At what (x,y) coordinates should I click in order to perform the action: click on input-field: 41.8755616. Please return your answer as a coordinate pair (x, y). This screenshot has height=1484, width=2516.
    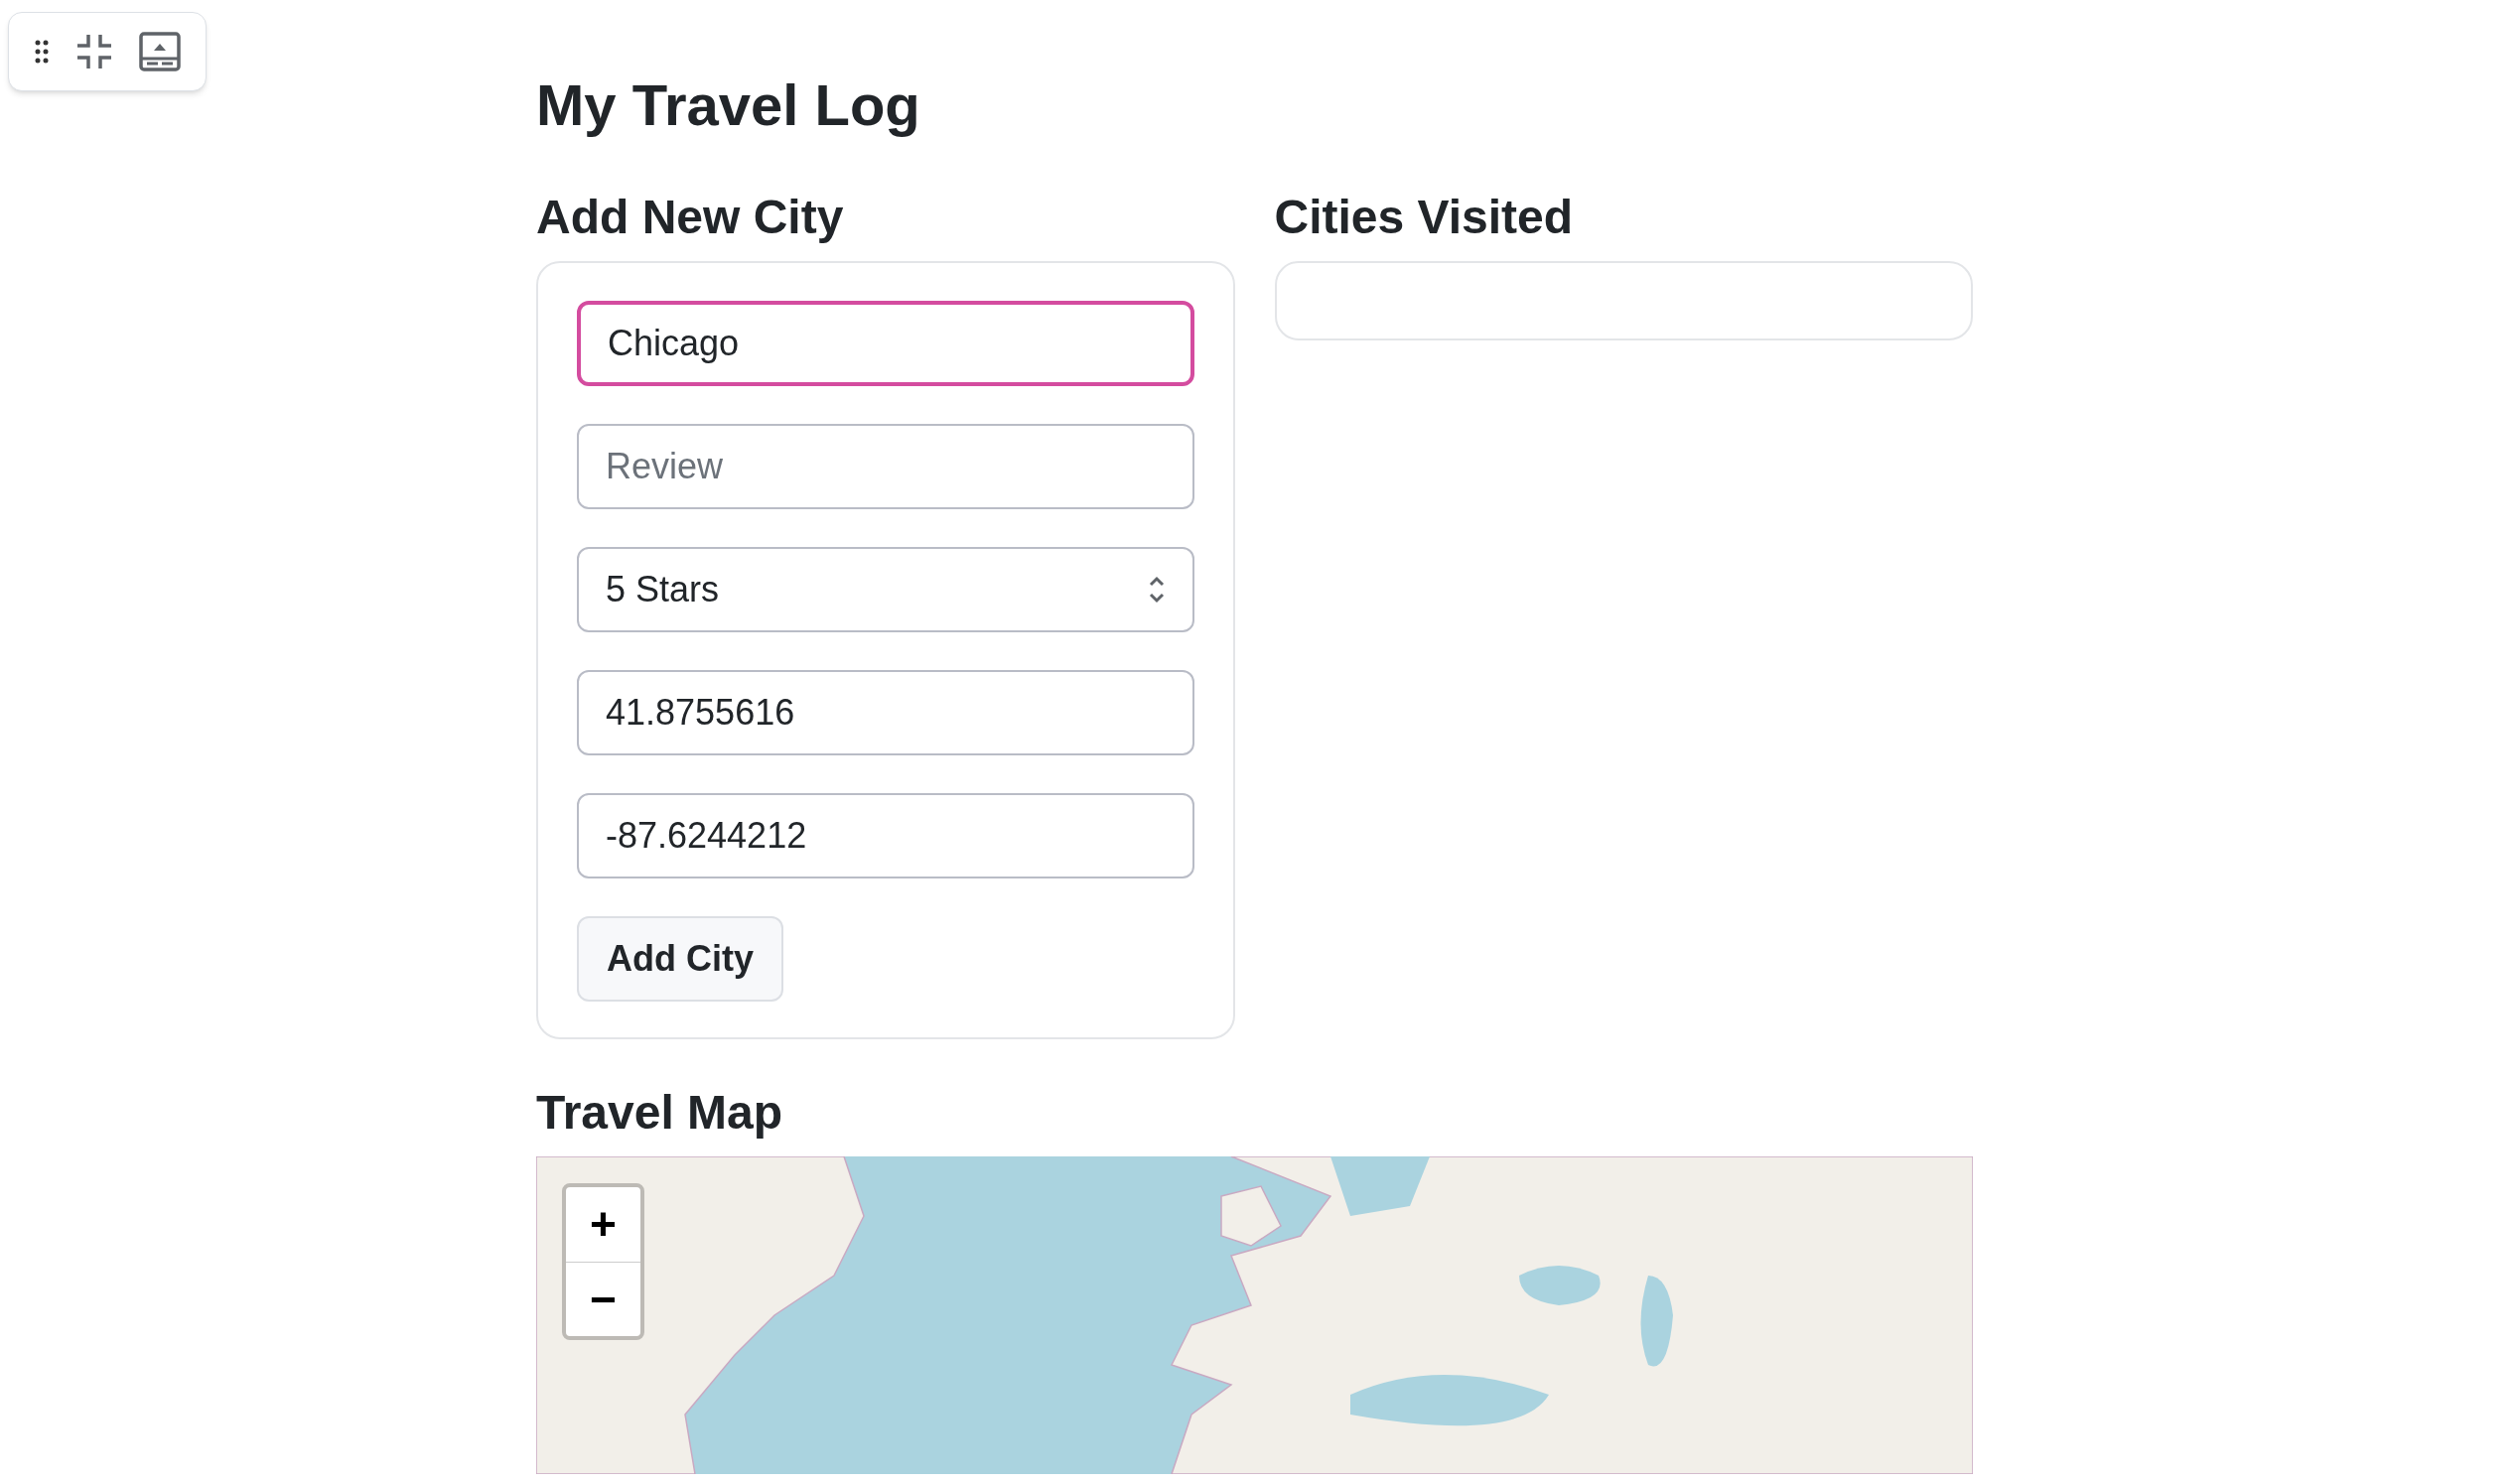
    Looking at the image, I should click on (886, 712).